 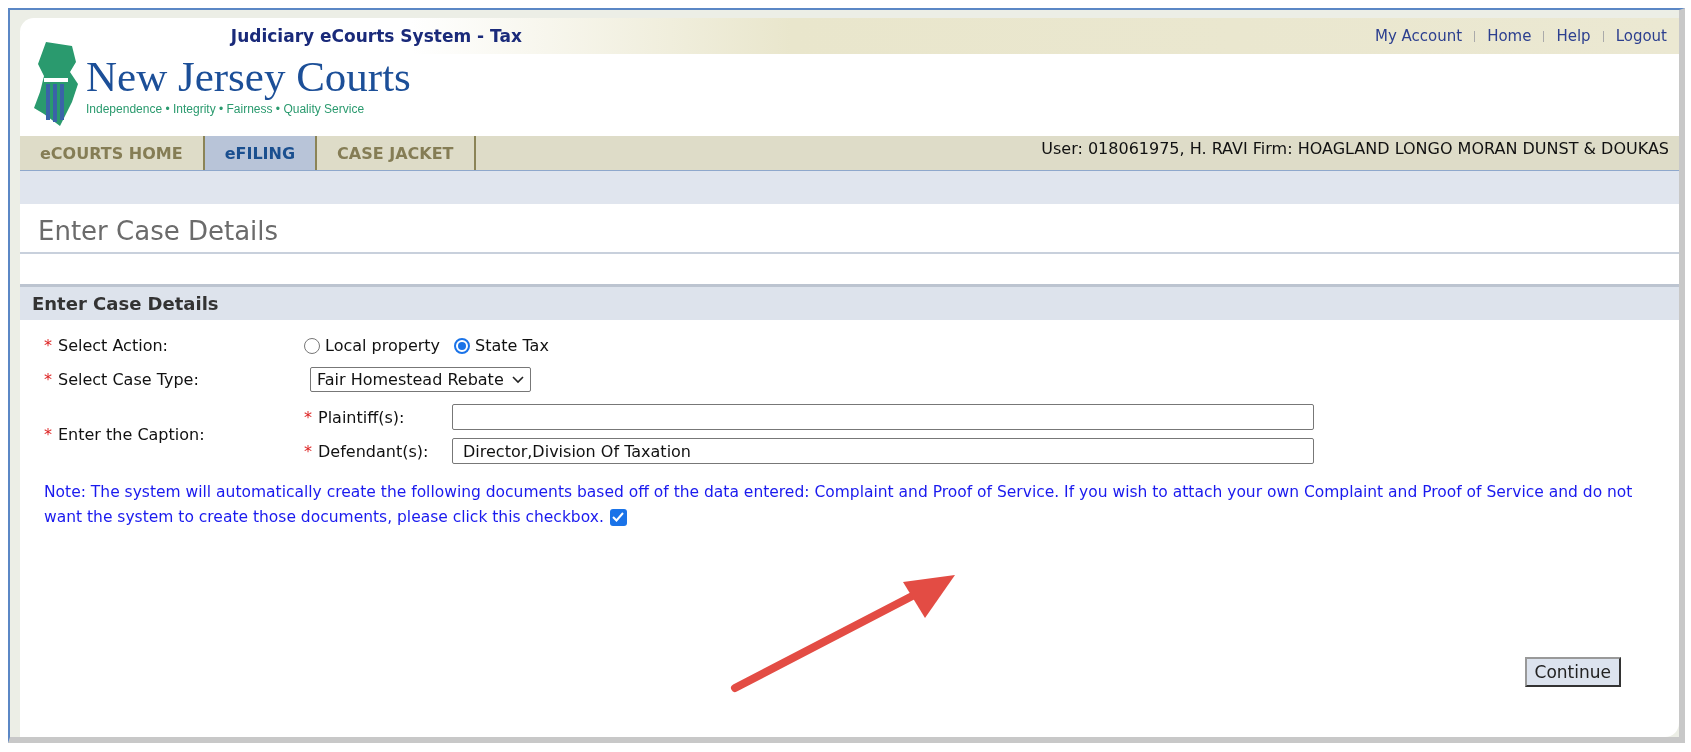 I want to click on input-field: Director,Division Of Taxation, so click(x=883, y=451).